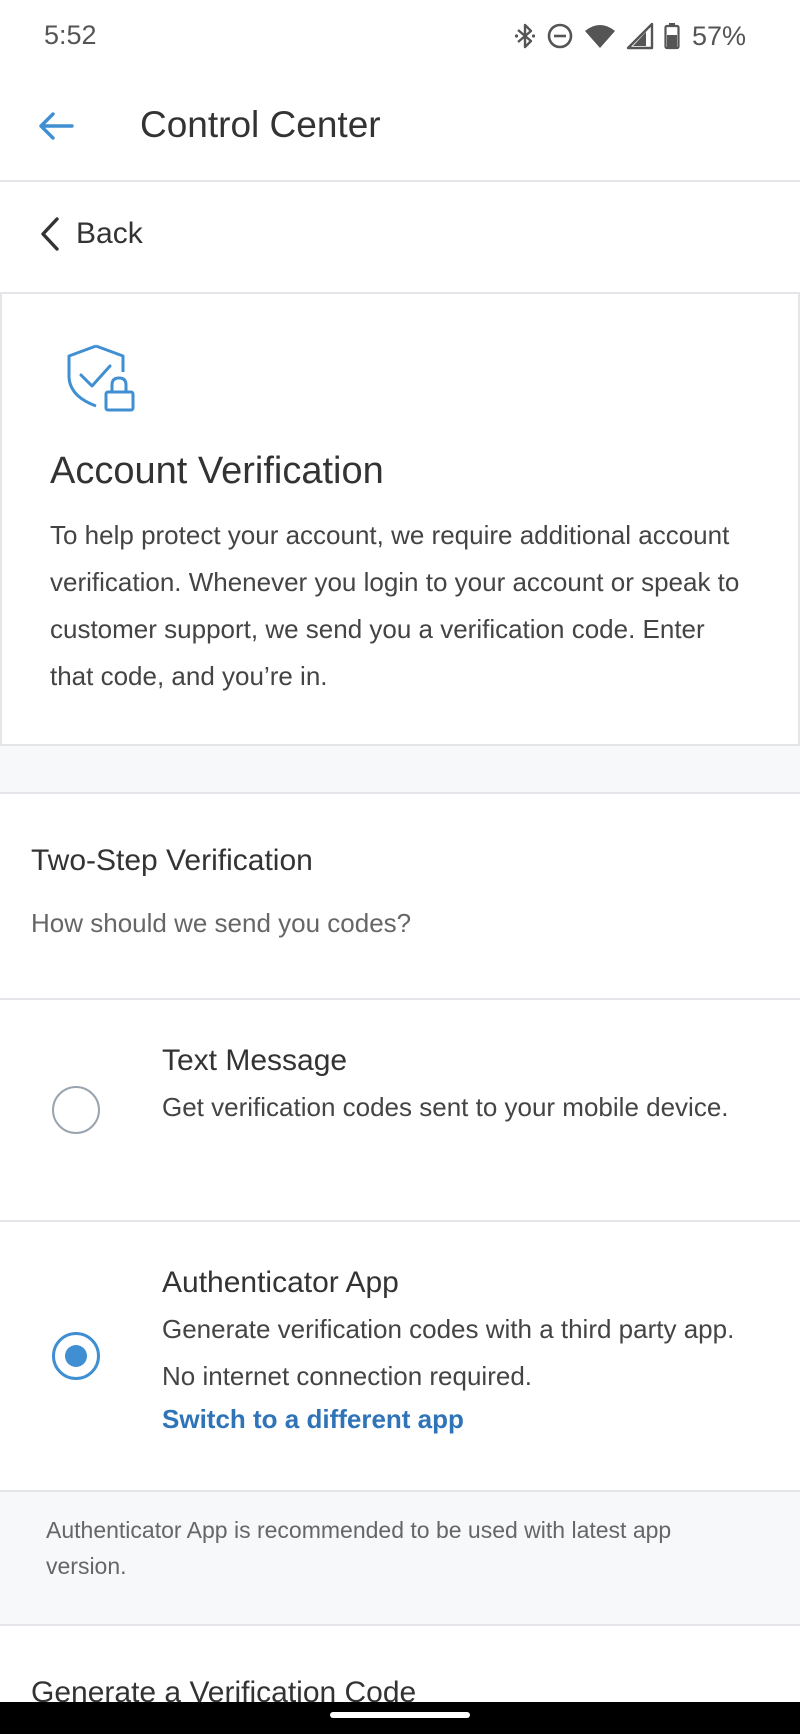 This screenshot has width=800, height=1734. I want to click on authenticator-app-title: Authenticator App, so click(280, 1282).